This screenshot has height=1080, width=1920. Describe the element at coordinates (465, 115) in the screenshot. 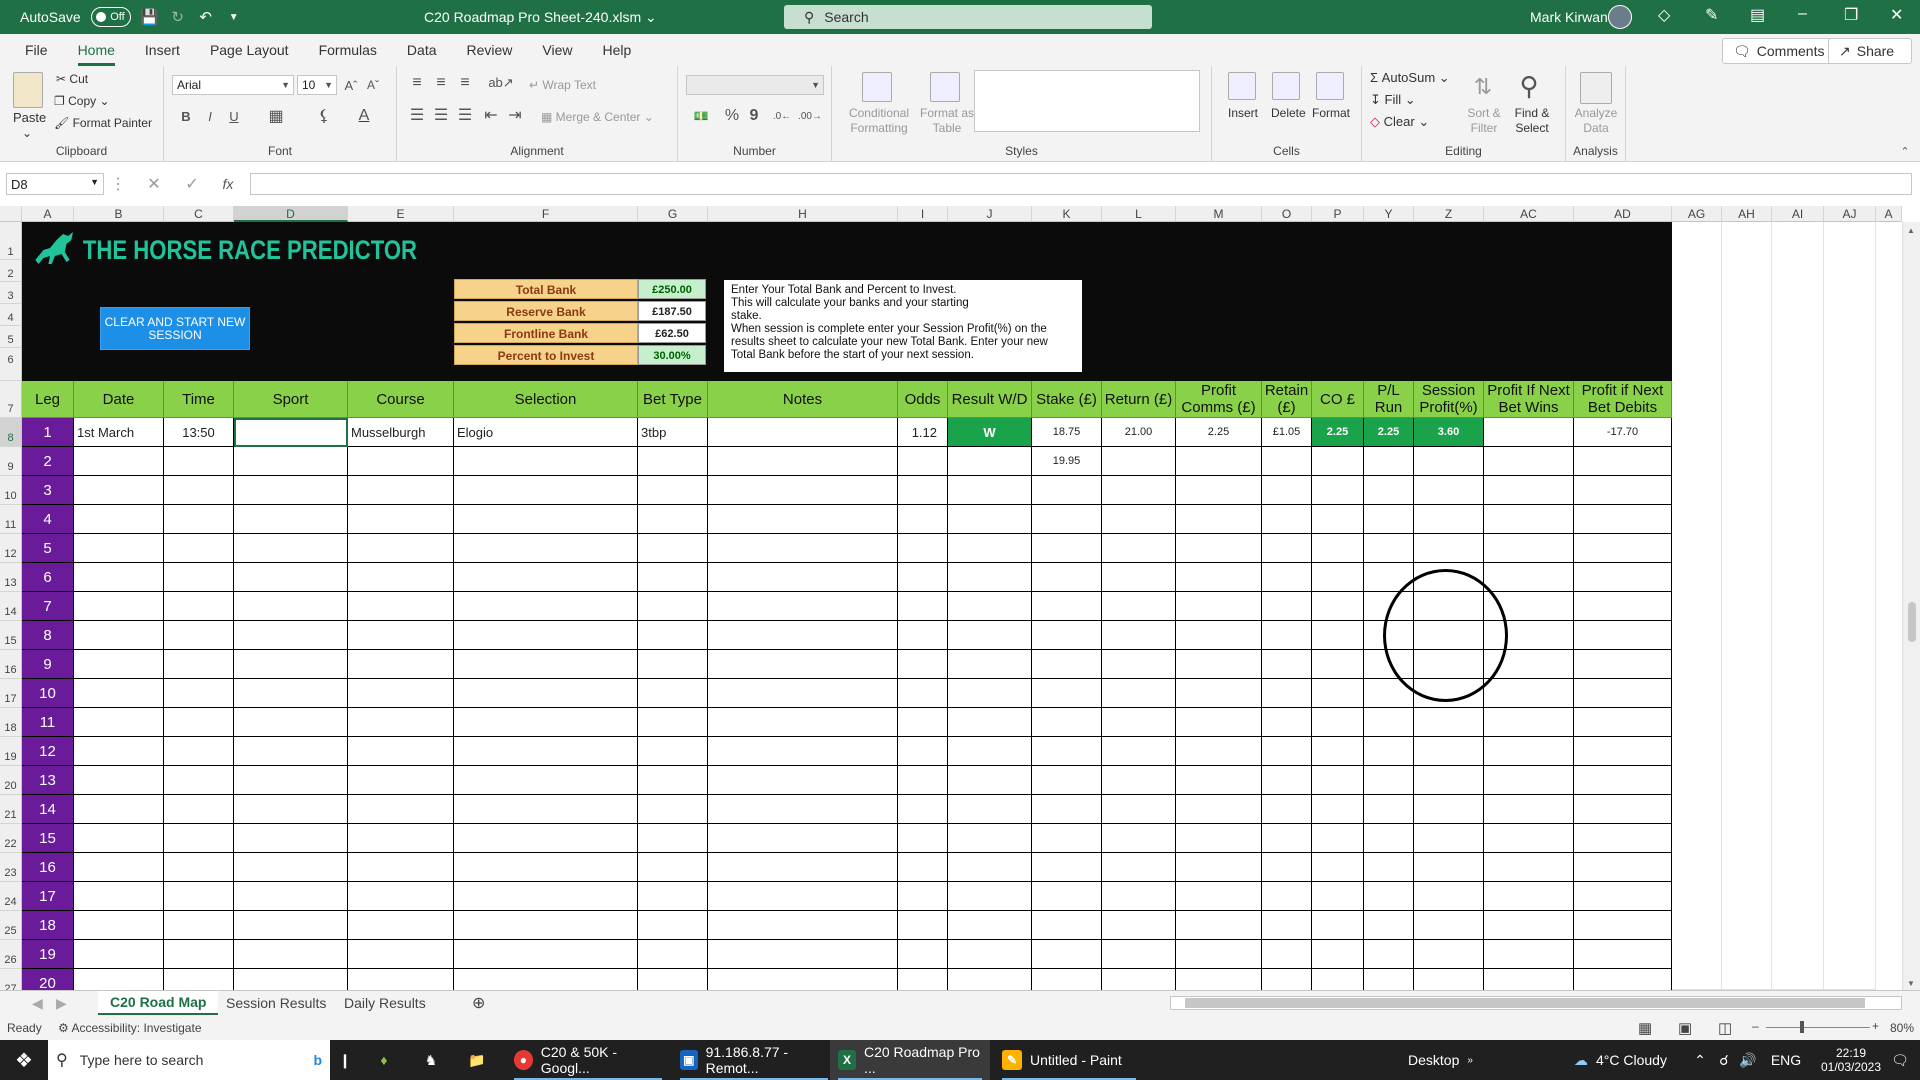

I see `align-right-icon: ☰` at that location.